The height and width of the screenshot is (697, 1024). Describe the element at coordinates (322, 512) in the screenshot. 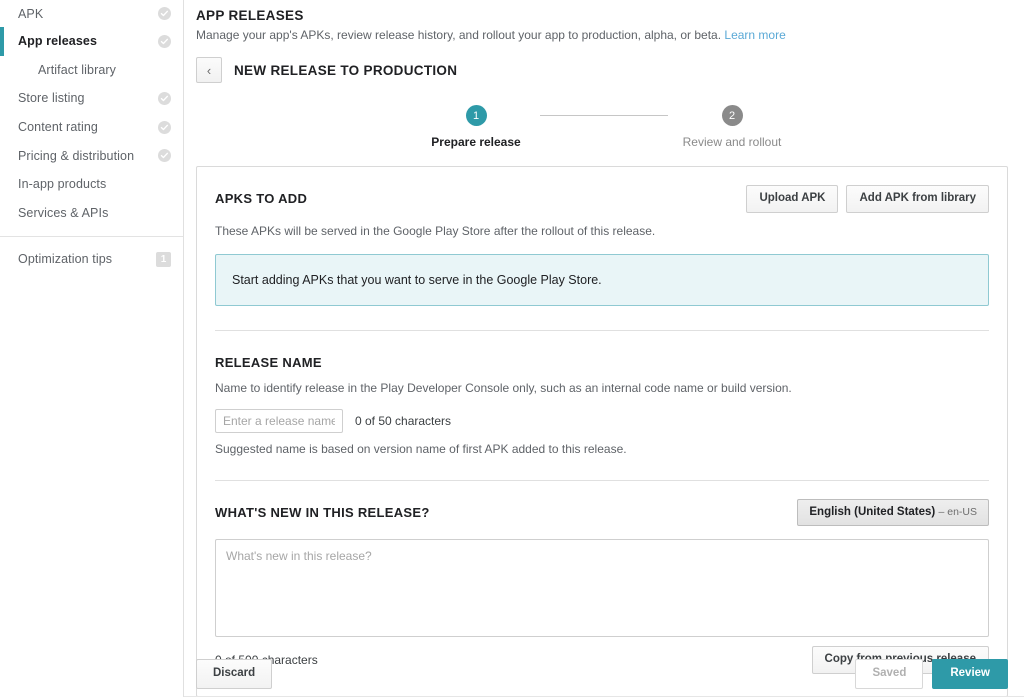

I see `whats-new-title: WHAT'S NEW IN THIS RELEASE?` at that location.